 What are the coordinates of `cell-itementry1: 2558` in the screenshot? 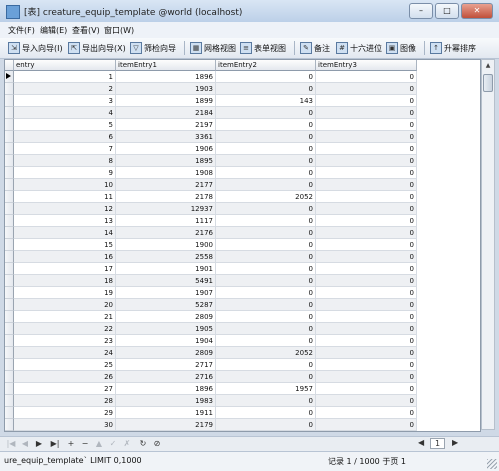 It's located at (166, 257).